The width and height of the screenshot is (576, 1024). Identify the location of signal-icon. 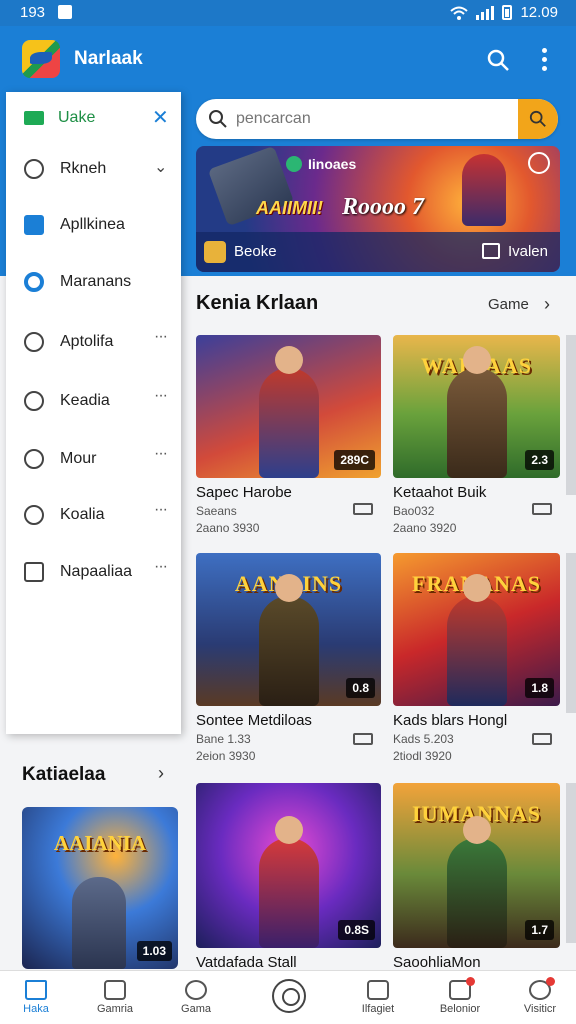
(485, 12).